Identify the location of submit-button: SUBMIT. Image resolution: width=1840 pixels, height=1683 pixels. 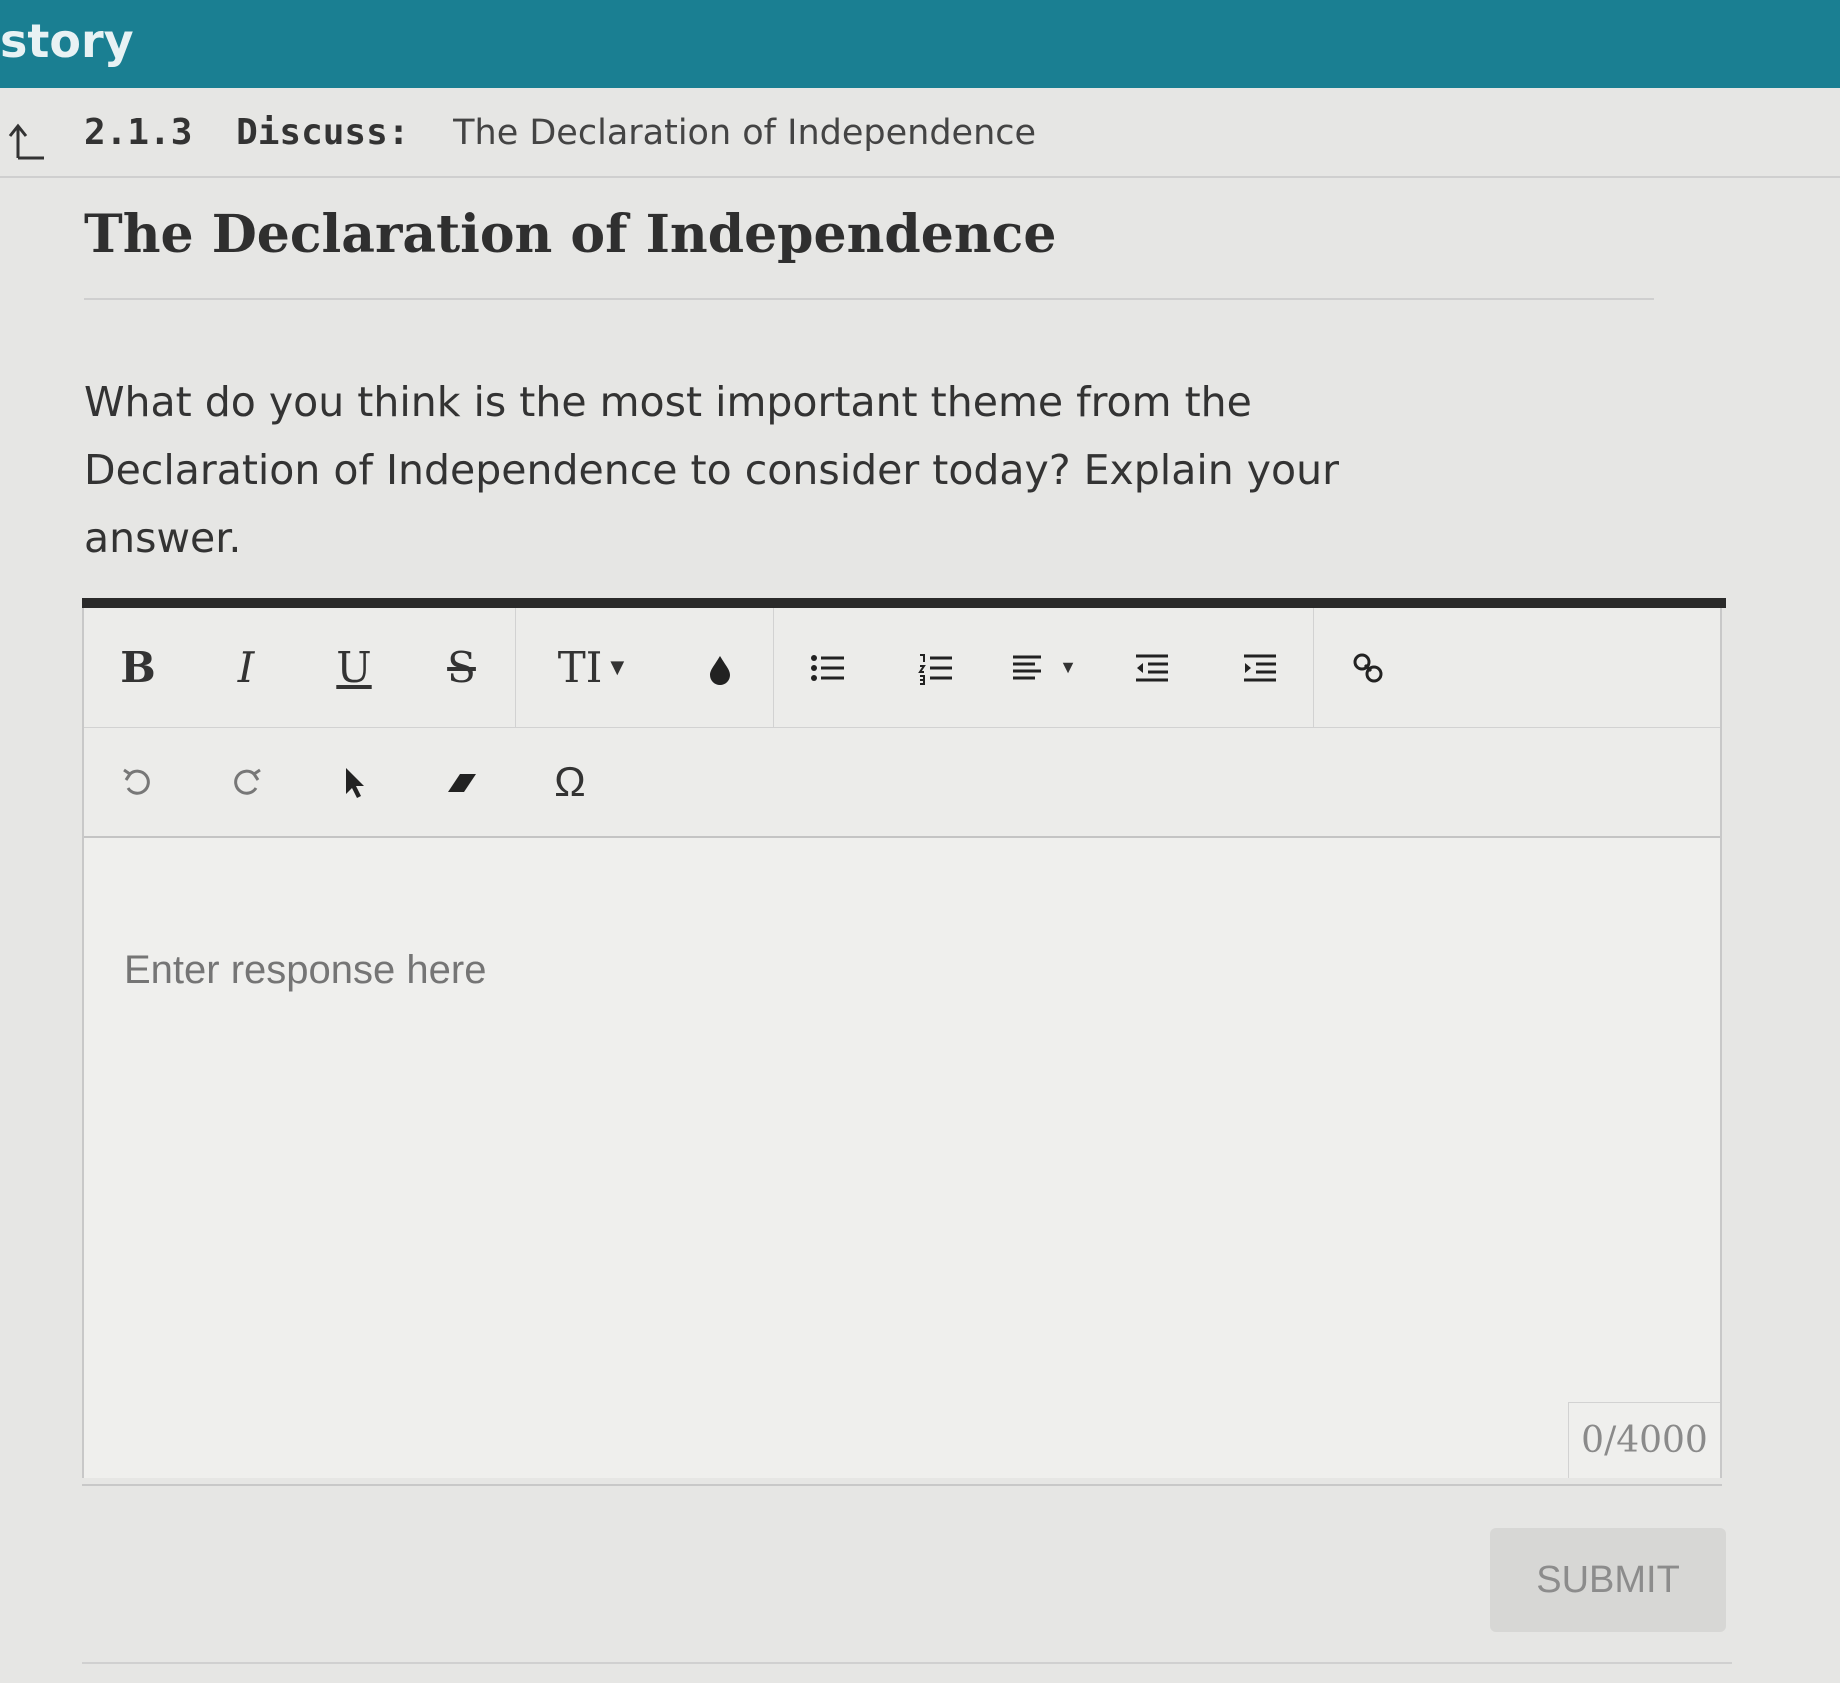
(1608, 1580).